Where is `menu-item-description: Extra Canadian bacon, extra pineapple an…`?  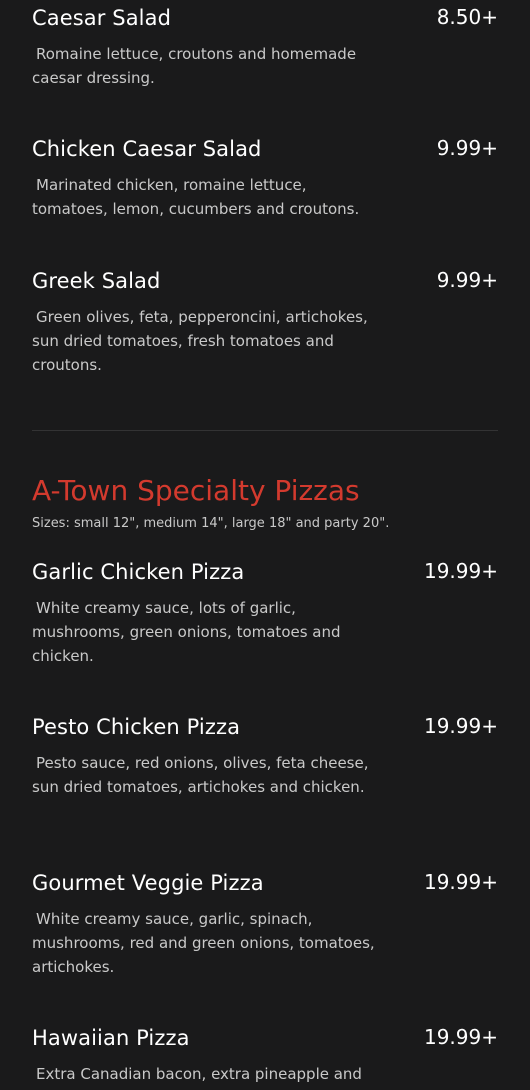 menu-item-description: Extra Canadian bacon, extra pineapple an… is located at coordinates (199, 1074).